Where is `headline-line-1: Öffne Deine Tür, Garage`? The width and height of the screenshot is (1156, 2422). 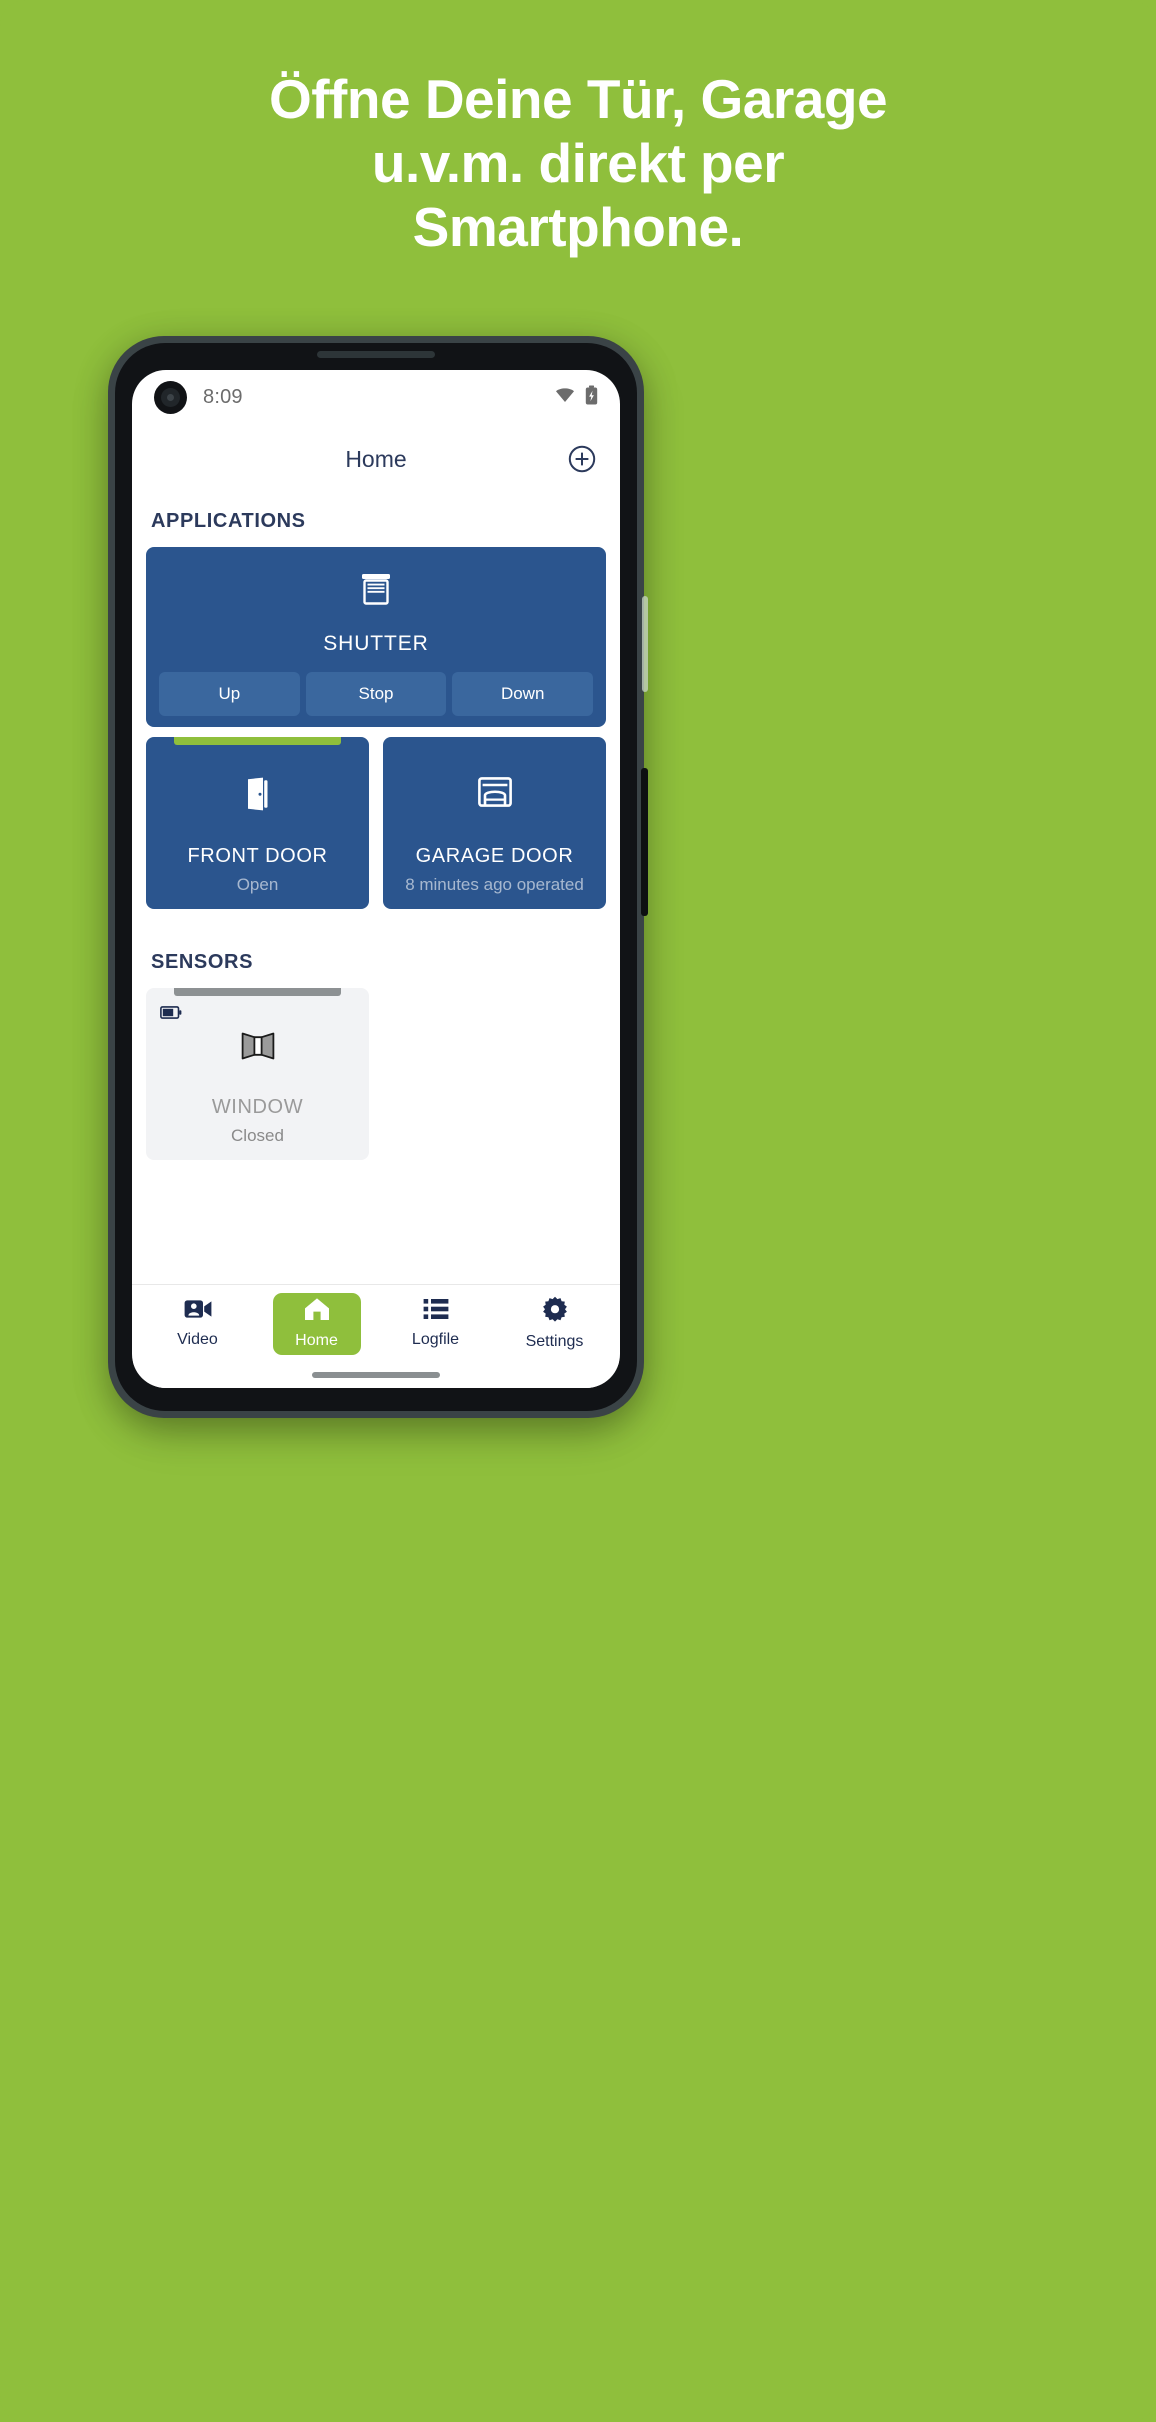 headline-line-1: Öffne Deine Tür, Garage is located at coordinates (578, 99).